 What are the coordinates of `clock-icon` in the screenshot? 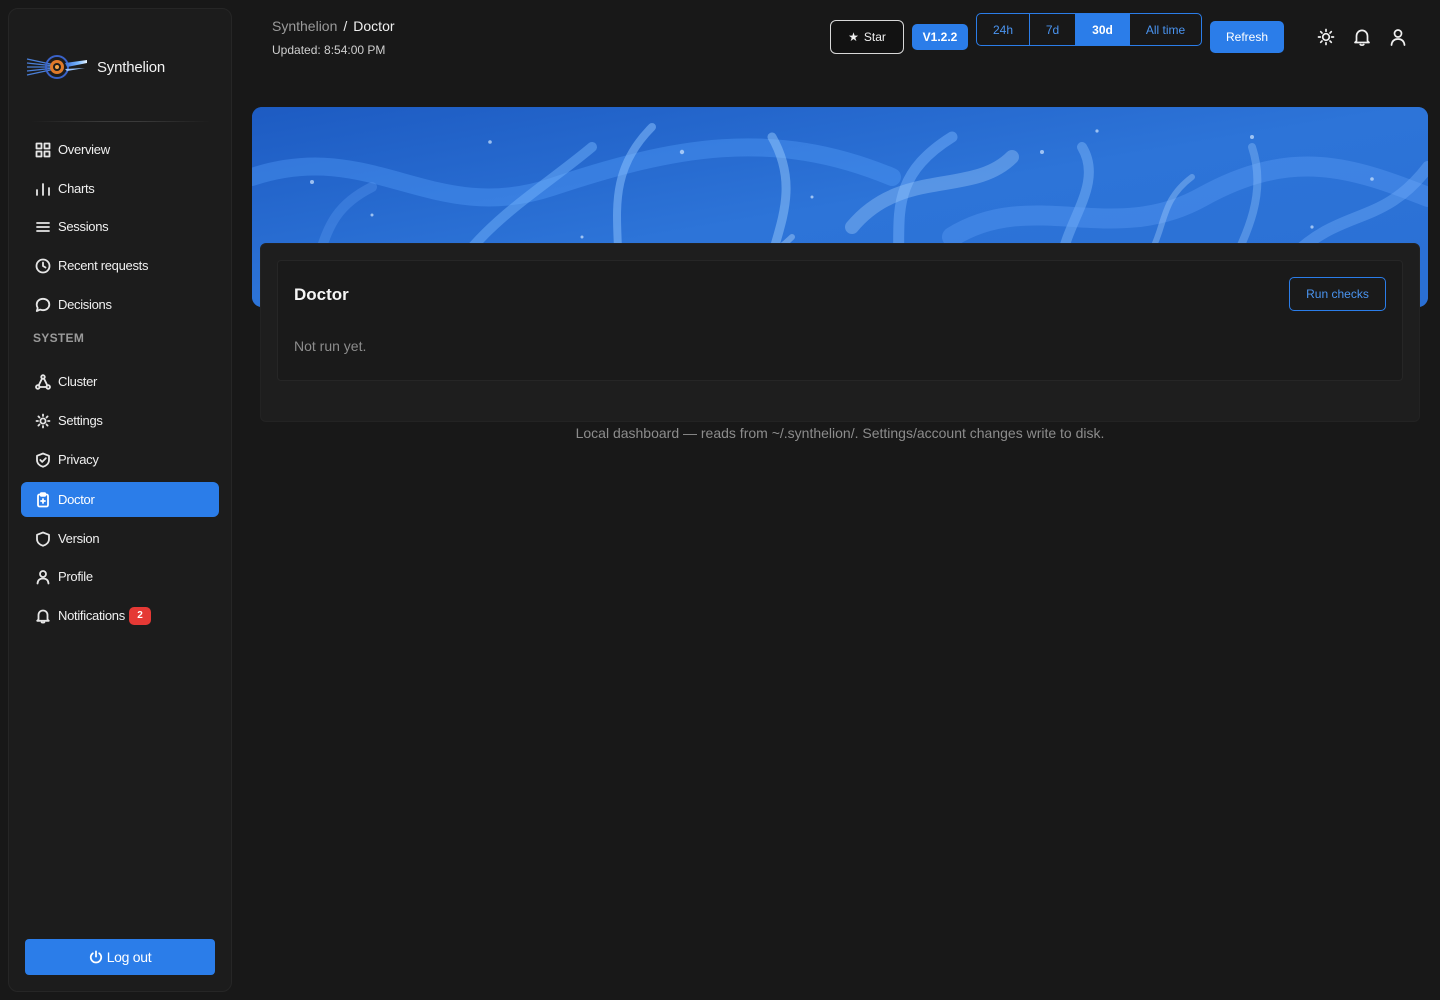 It's located at (43, 266).